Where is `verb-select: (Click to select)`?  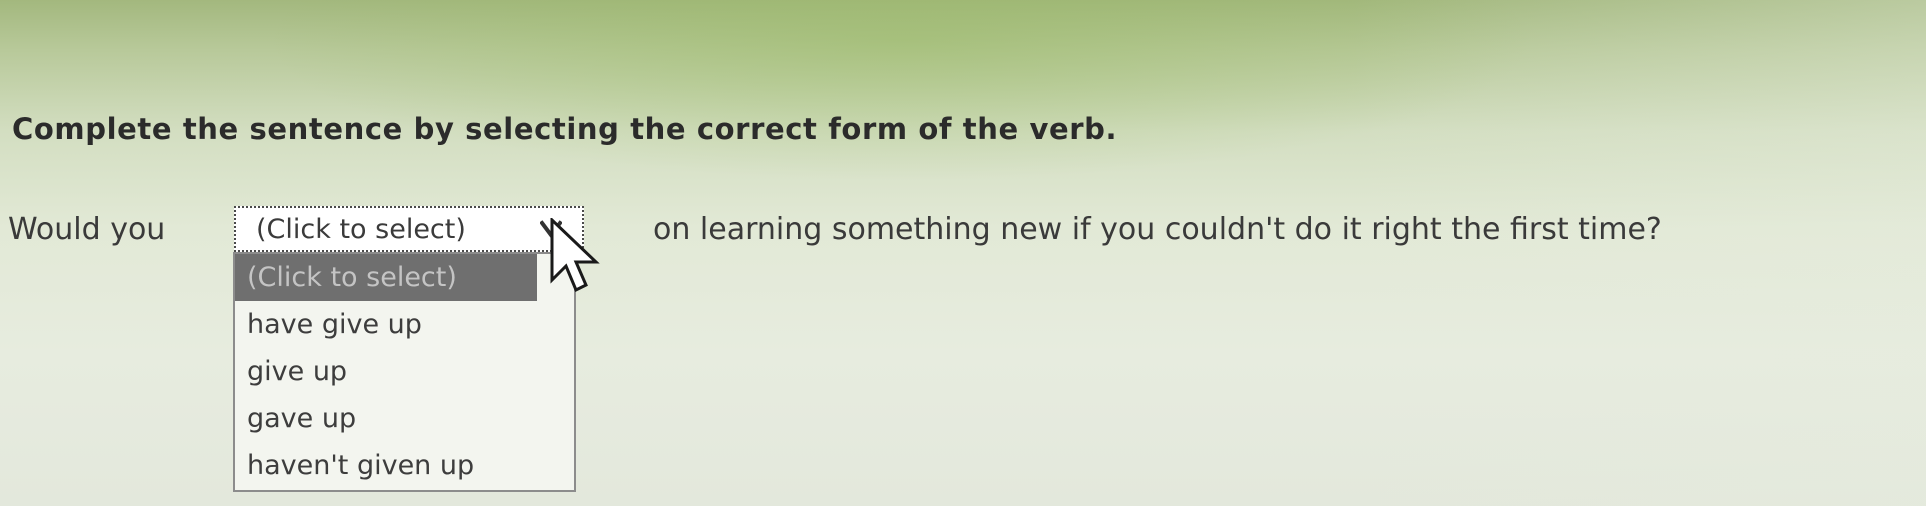
verb-select: (Click to select) is located at coordinates (409, 229).